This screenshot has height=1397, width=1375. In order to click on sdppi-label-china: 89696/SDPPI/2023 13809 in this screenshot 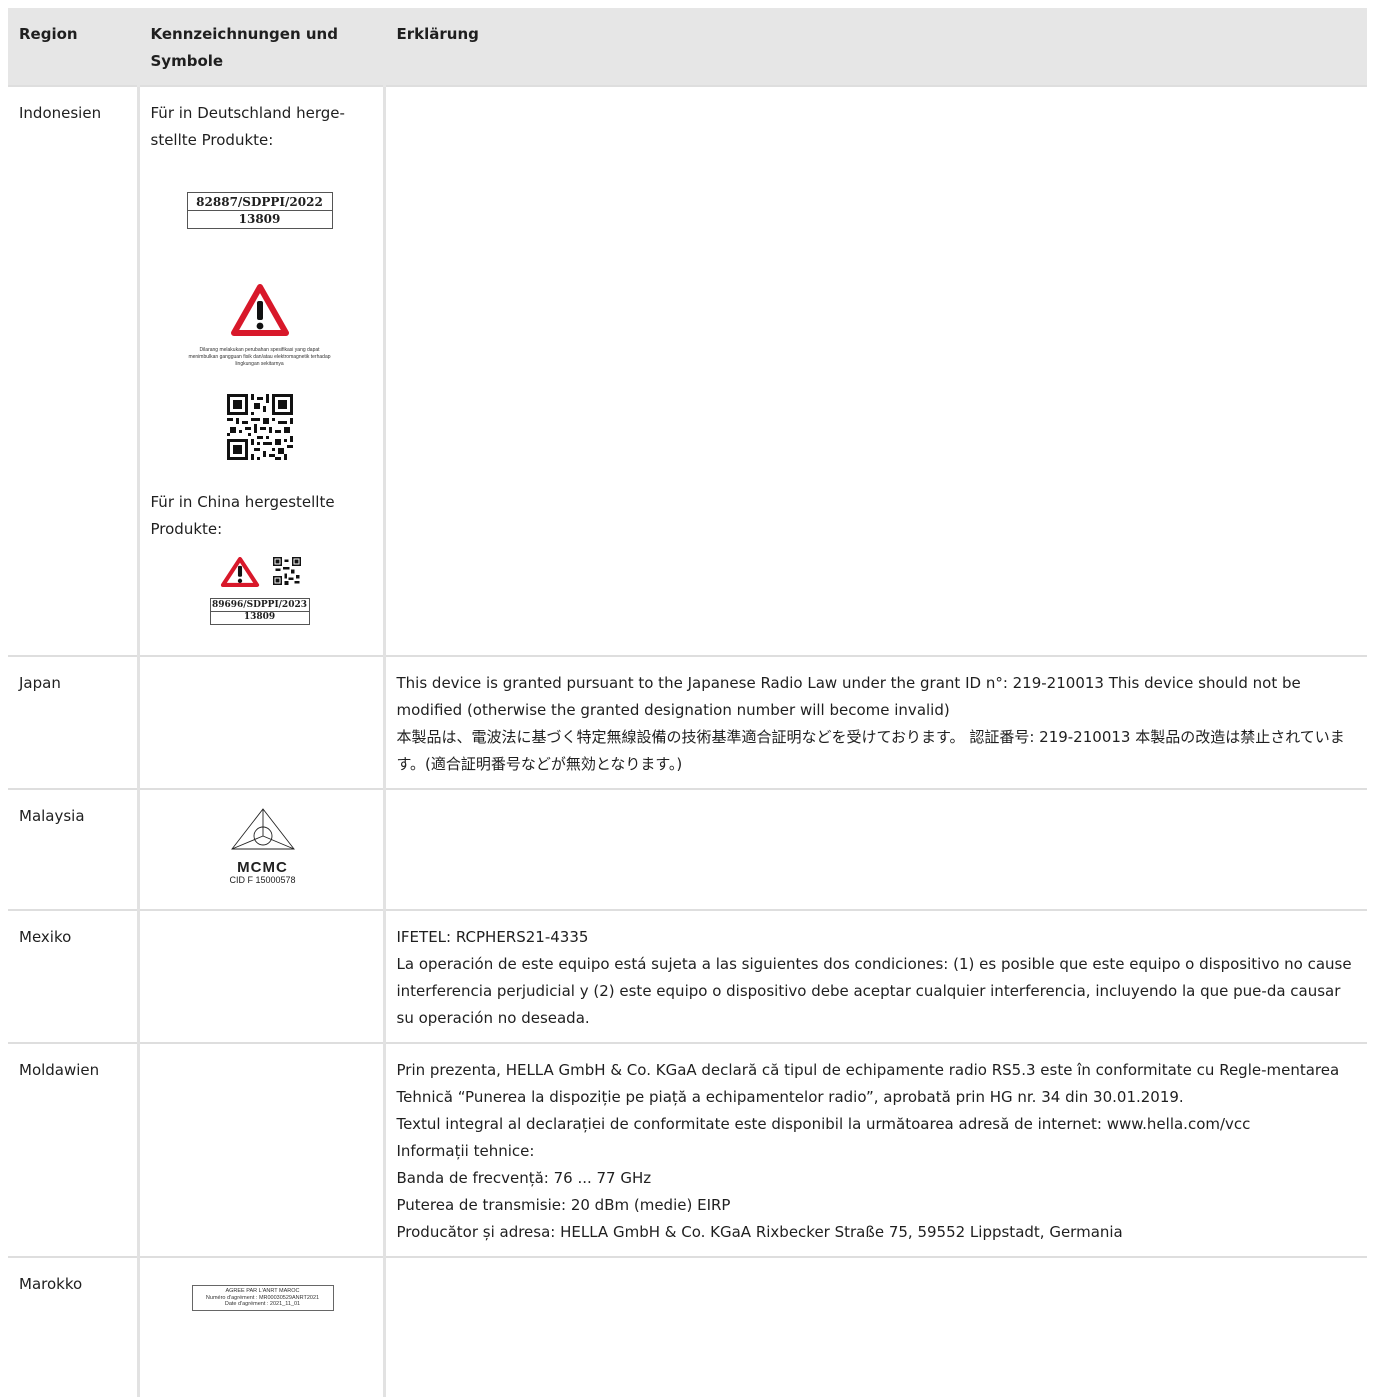, I will do `click(259, 611)`.